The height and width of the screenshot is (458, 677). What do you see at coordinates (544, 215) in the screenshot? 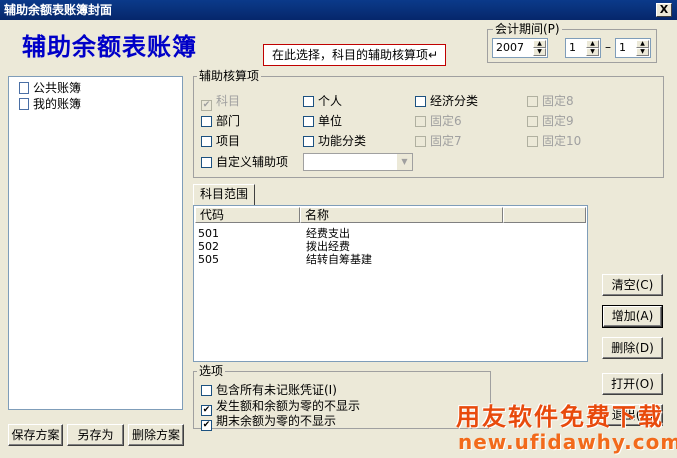
I see `column-header-blank` at bounding box center [544, 215].